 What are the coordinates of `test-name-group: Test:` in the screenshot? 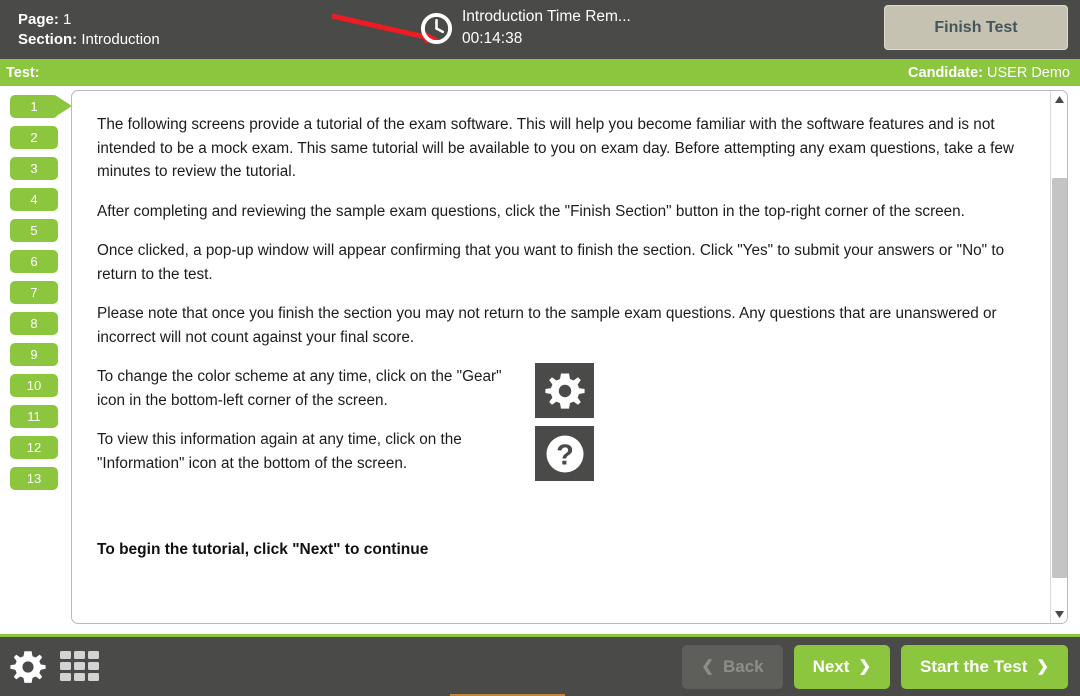 It's located at (23, 73).